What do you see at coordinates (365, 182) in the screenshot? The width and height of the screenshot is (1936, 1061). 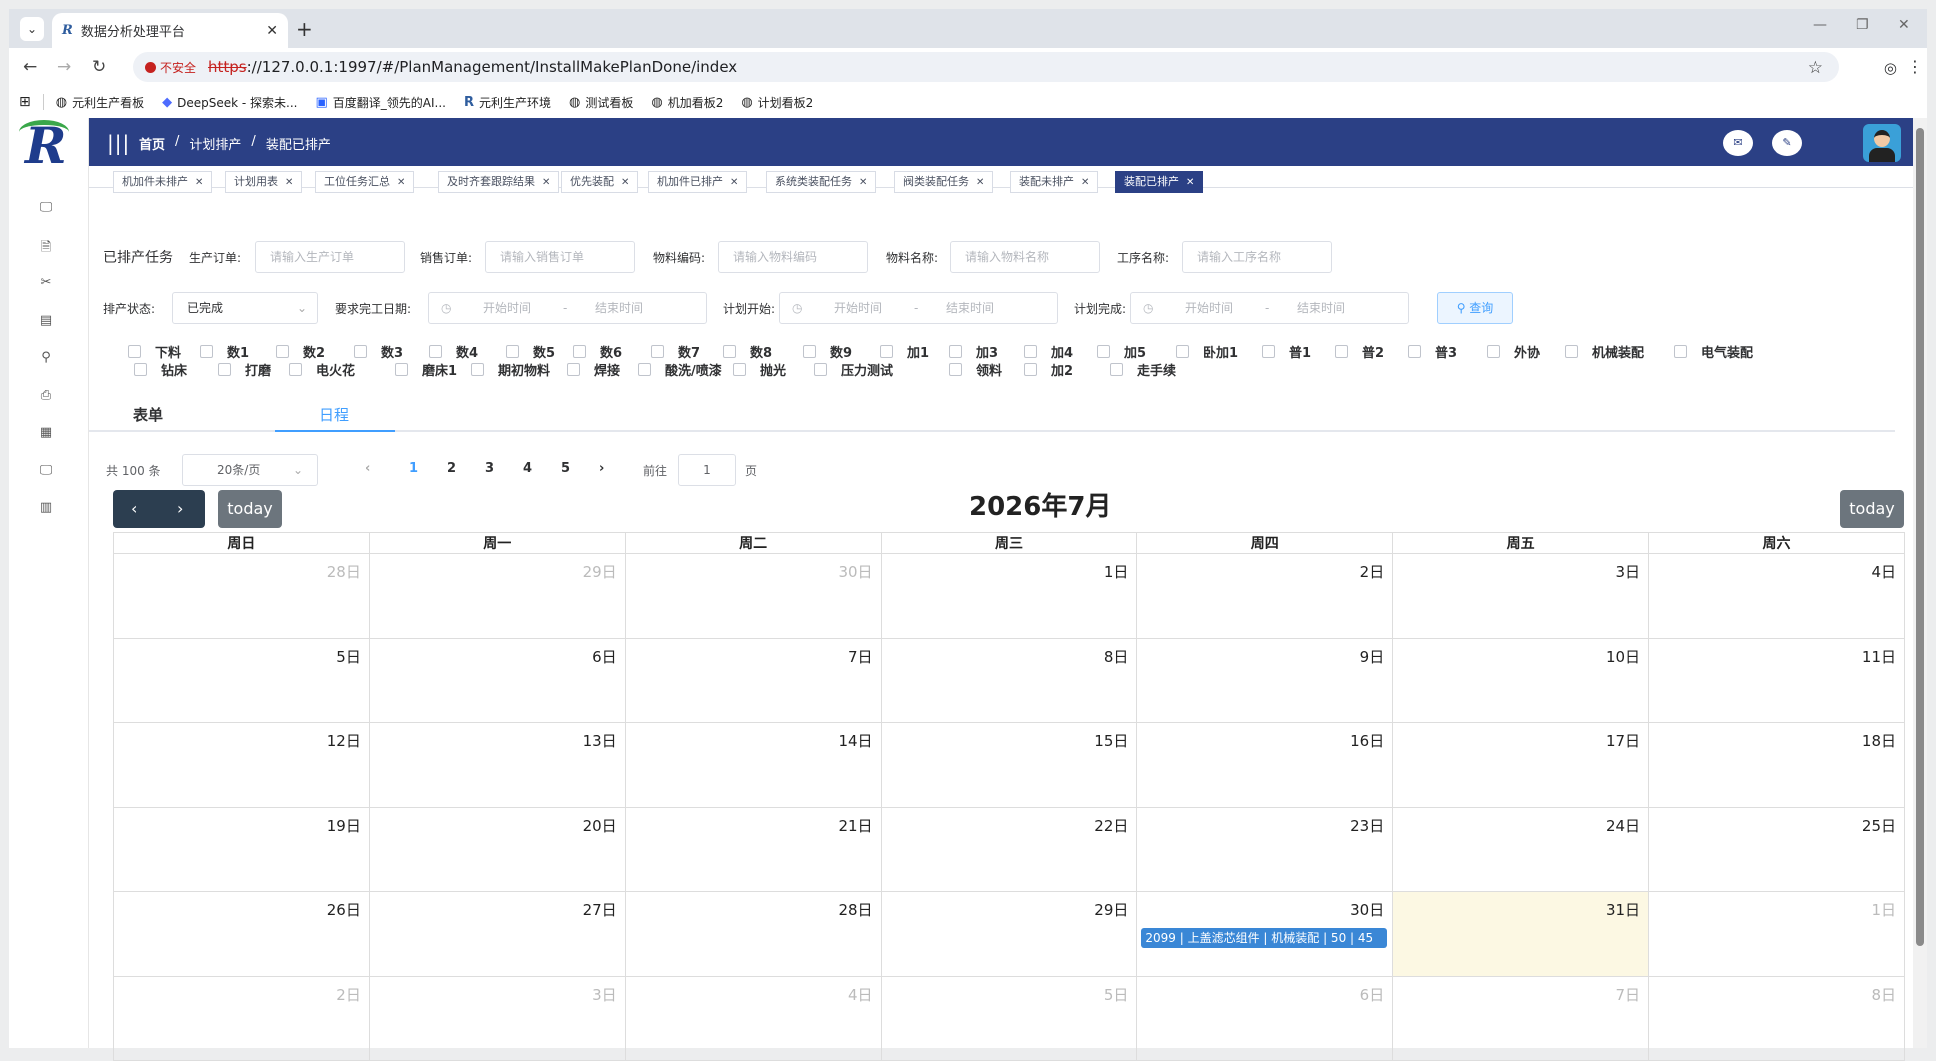 I see `tag-item: 工位任务汇总 ✕` at bounding box center [365, 182].